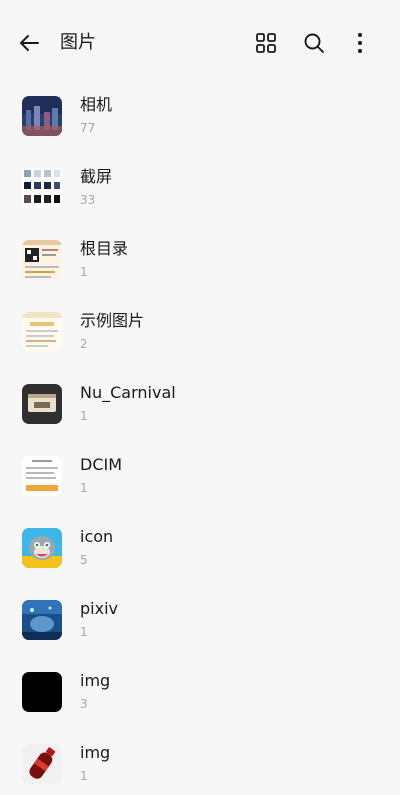  Describe the element at coordinates (96, 104) in the screenshot. I see `album-name: 相机` at that location.